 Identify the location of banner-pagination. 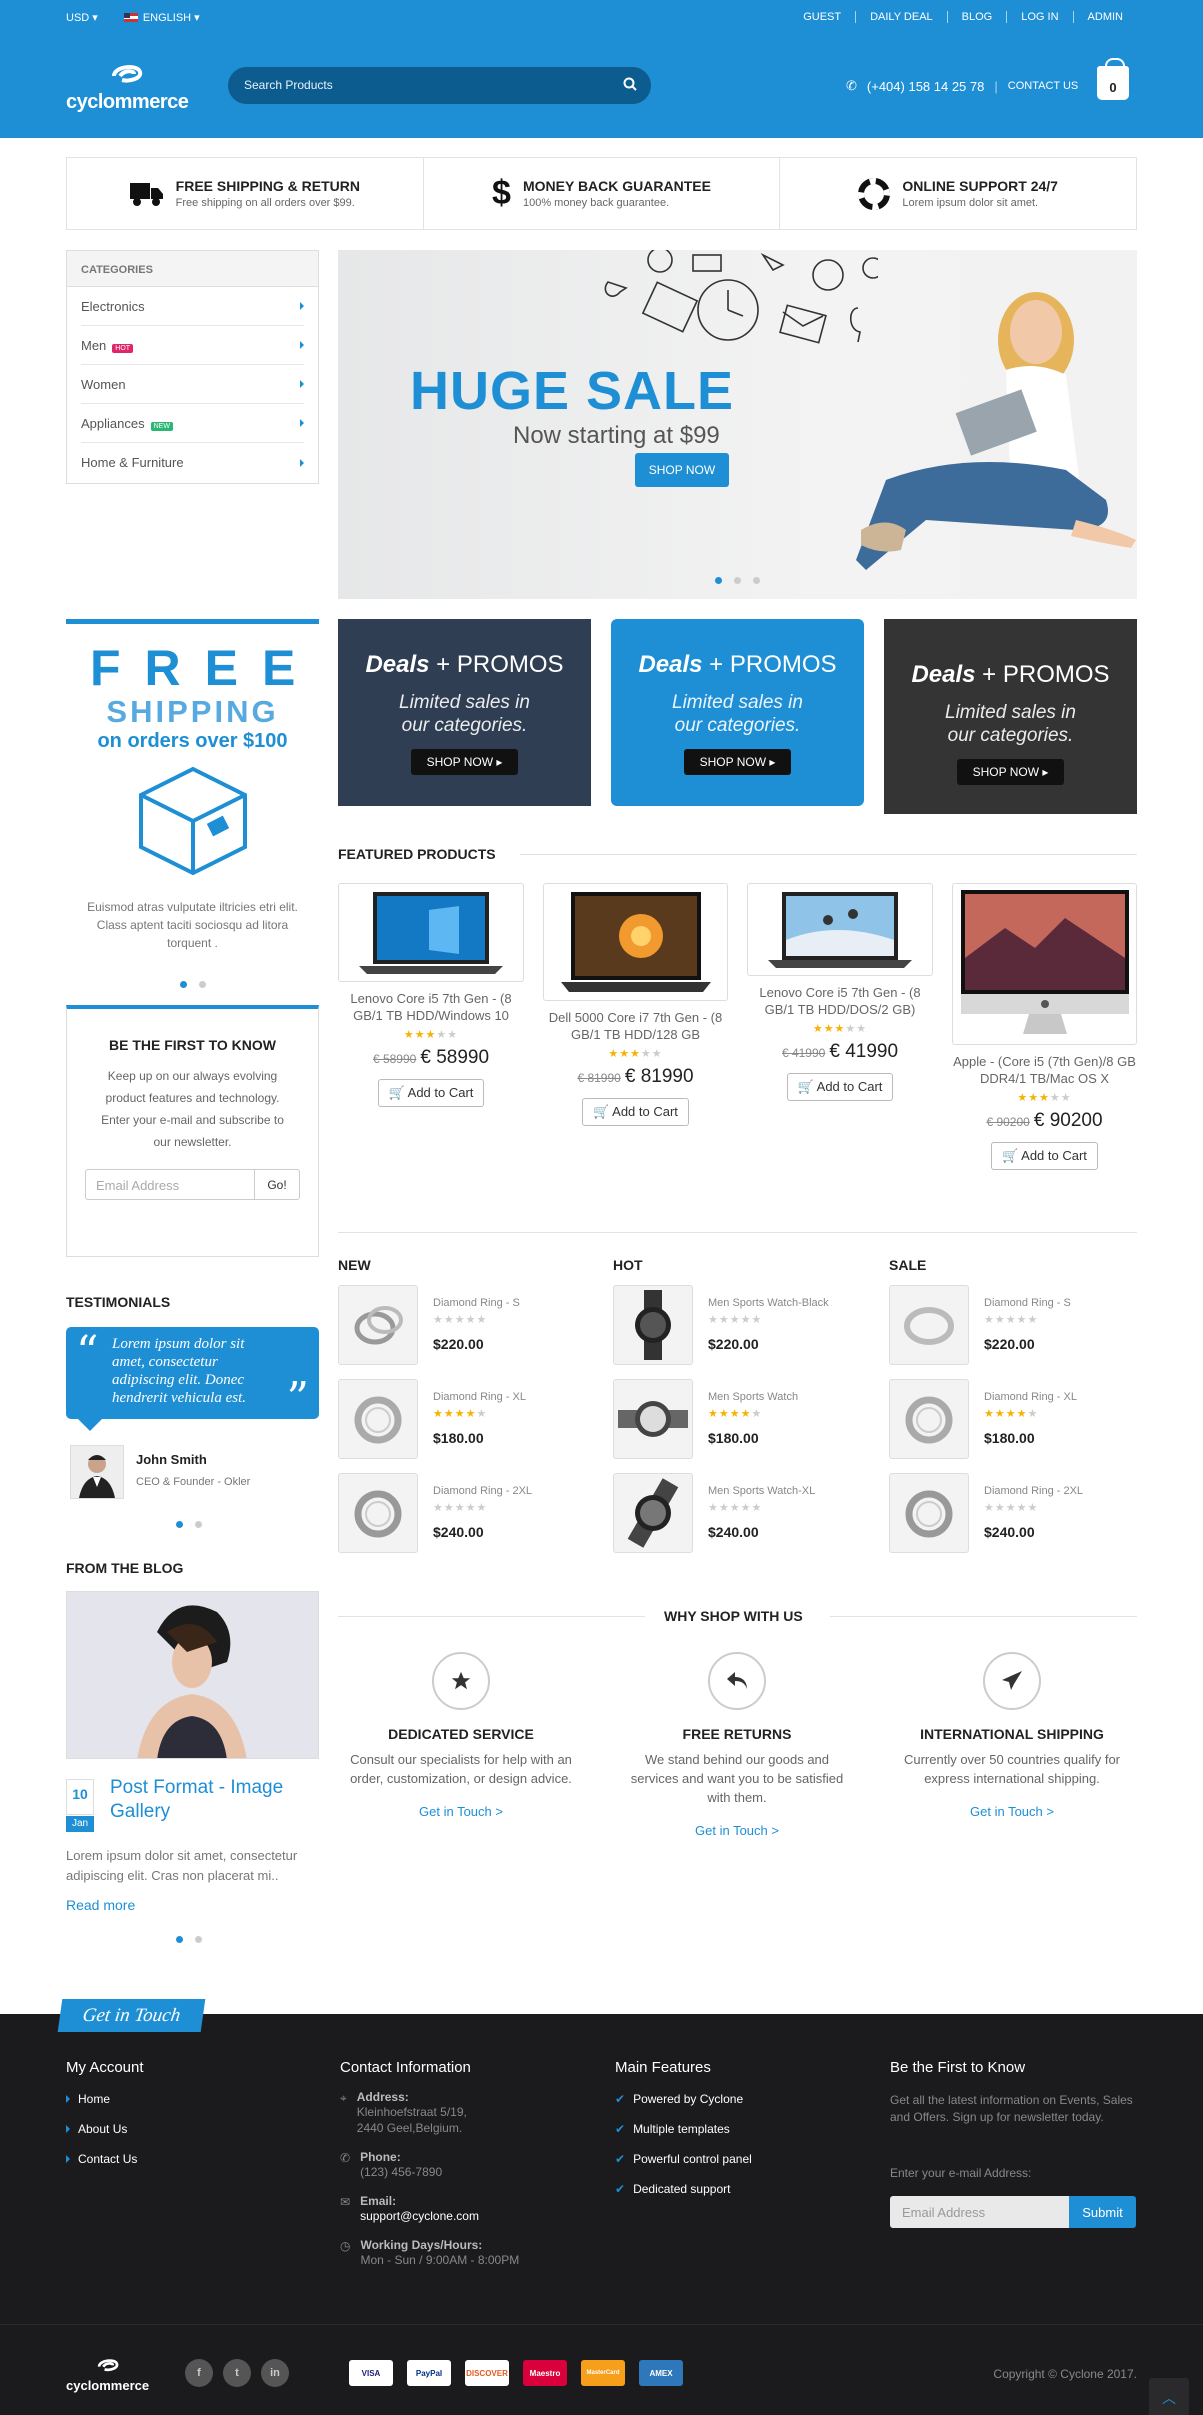
(737, 579).